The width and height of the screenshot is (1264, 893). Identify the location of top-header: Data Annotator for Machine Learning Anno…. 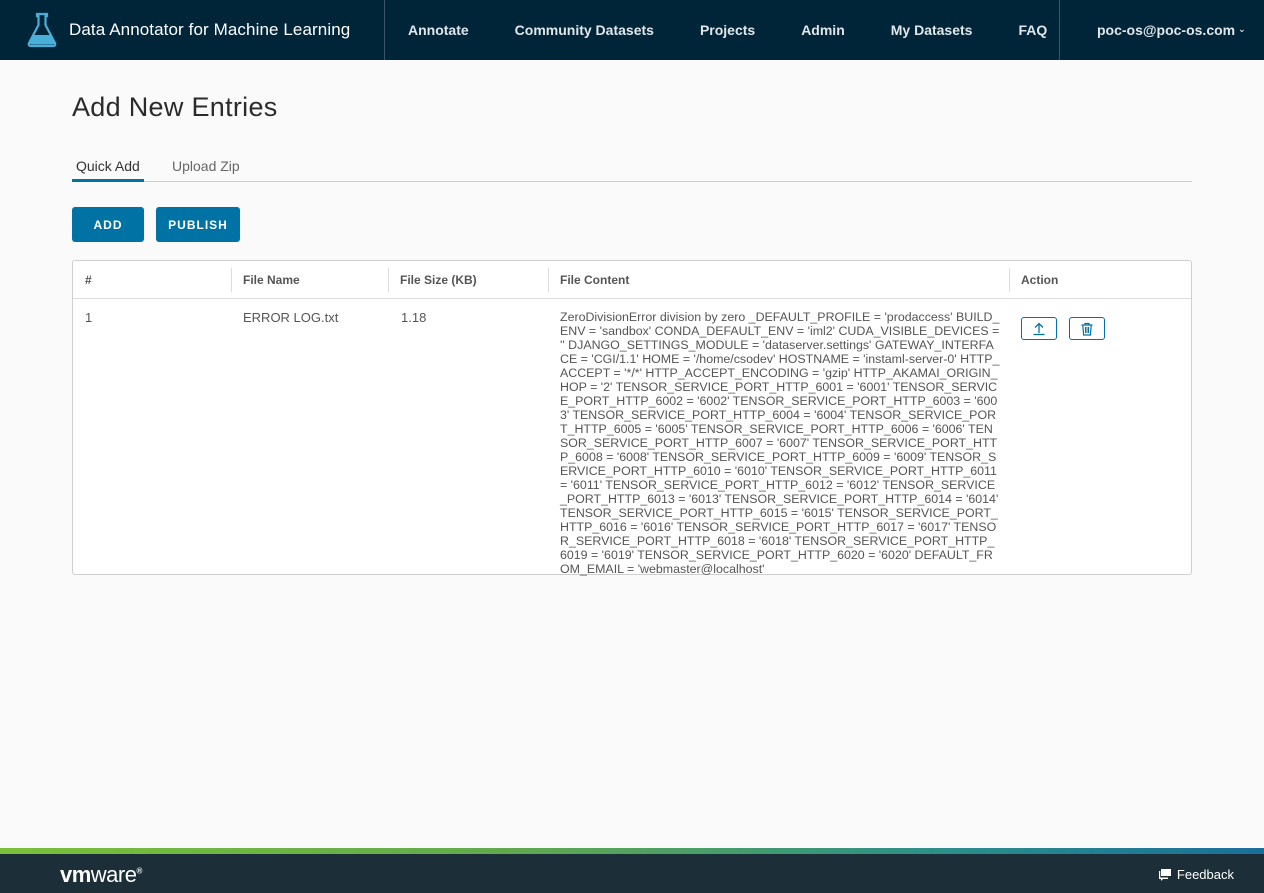
(632, 30).